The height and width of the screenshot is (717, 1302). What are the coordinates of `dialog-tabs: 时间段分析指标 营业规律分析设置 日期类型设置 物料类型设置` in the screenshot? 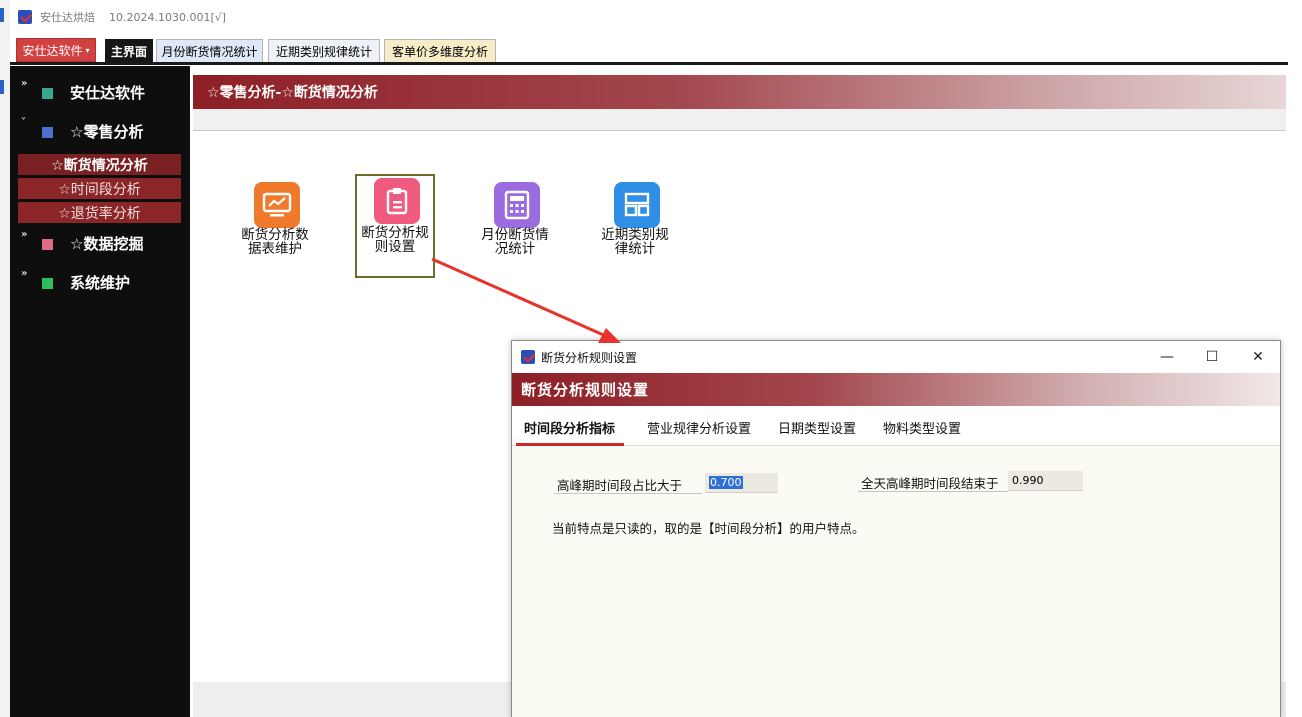 It's located at (896, 426).